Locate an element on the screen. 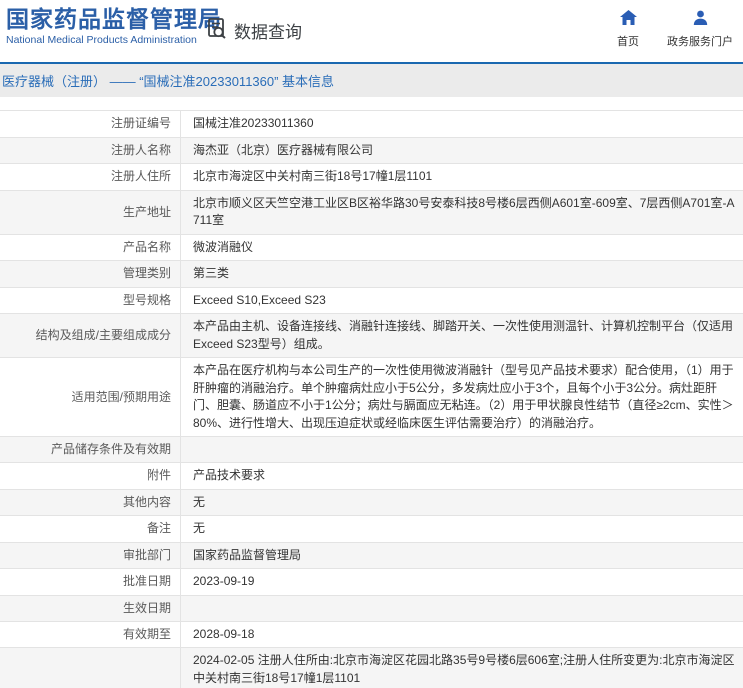 Image resolution: width=743 pixels, height=688 pixels. row-value: 2023-09-19 is located at coordinates (462, 582).